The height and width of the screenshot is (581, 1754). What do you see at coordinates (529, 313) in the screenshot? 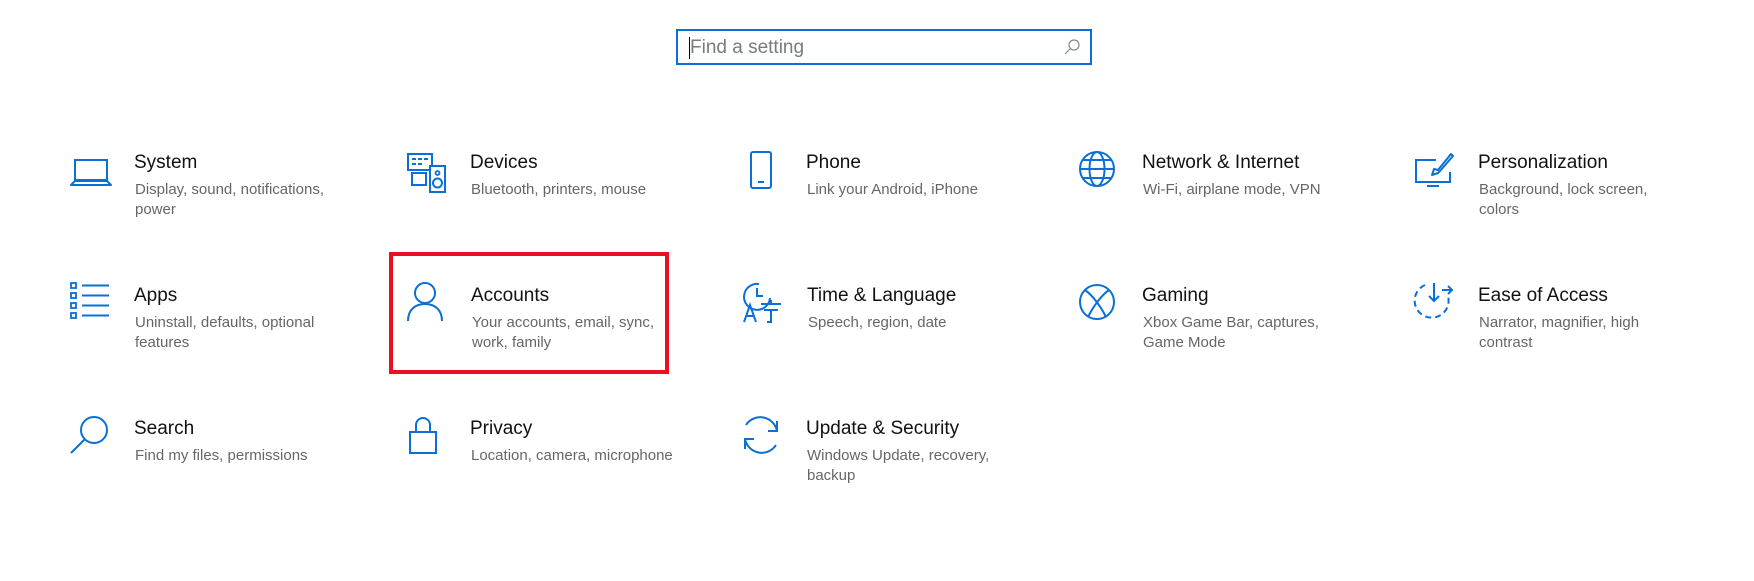
I see `highlight-box` at bounding box center [529, 313].